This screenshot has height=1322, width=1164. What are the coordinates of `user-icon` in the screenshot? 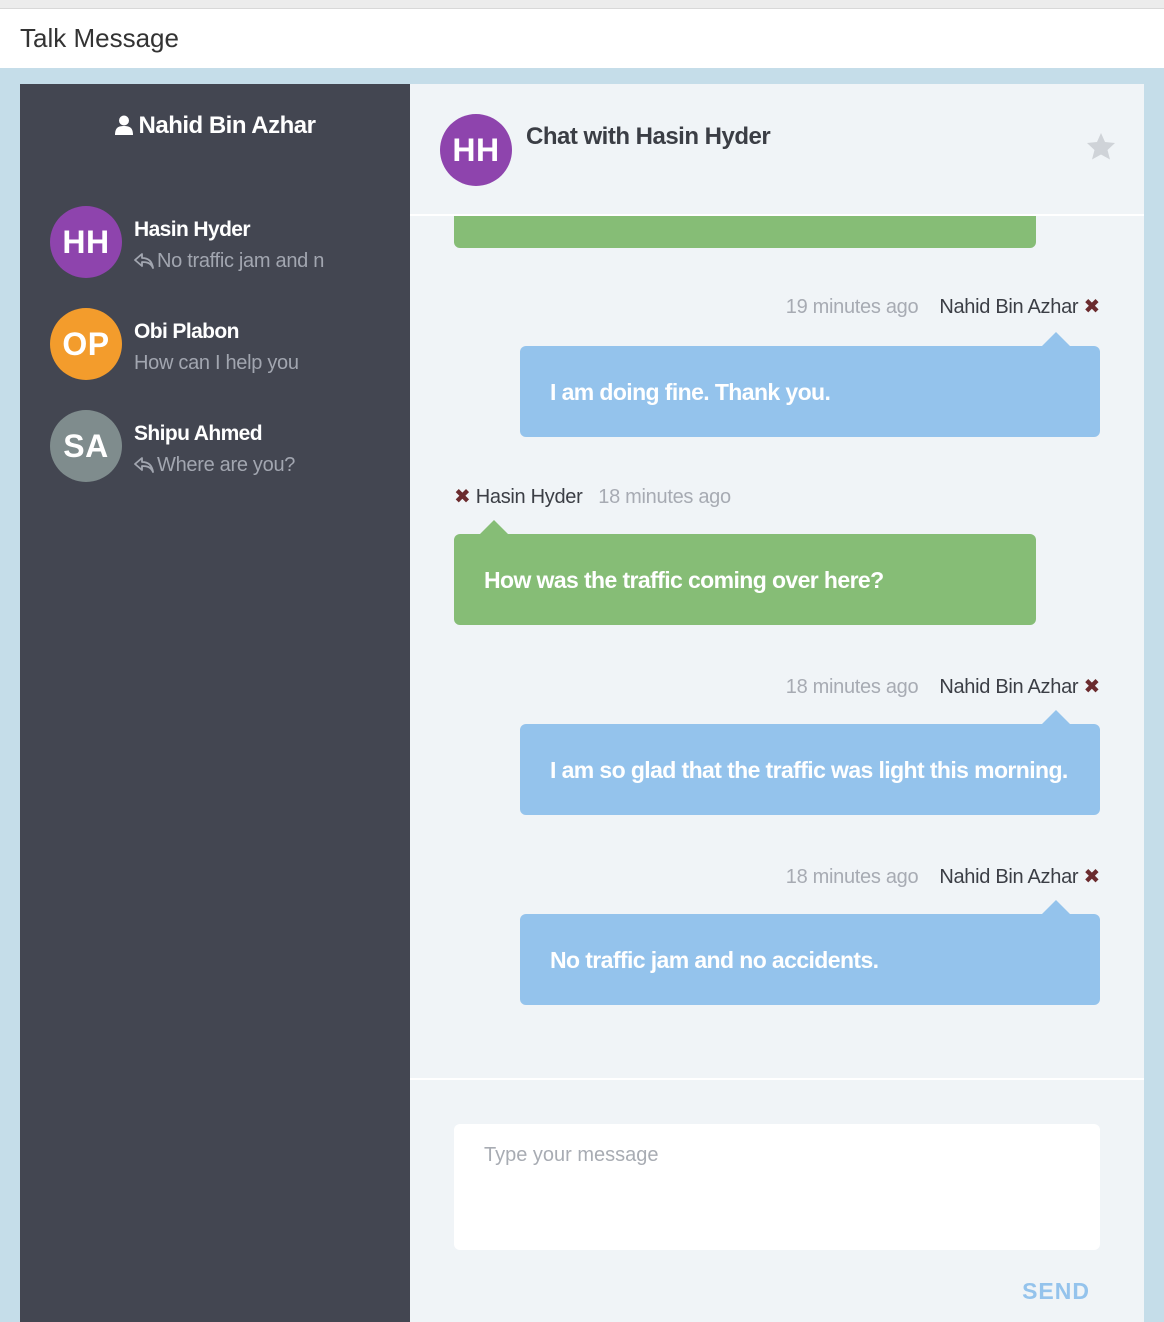 It's located at (123, 125).